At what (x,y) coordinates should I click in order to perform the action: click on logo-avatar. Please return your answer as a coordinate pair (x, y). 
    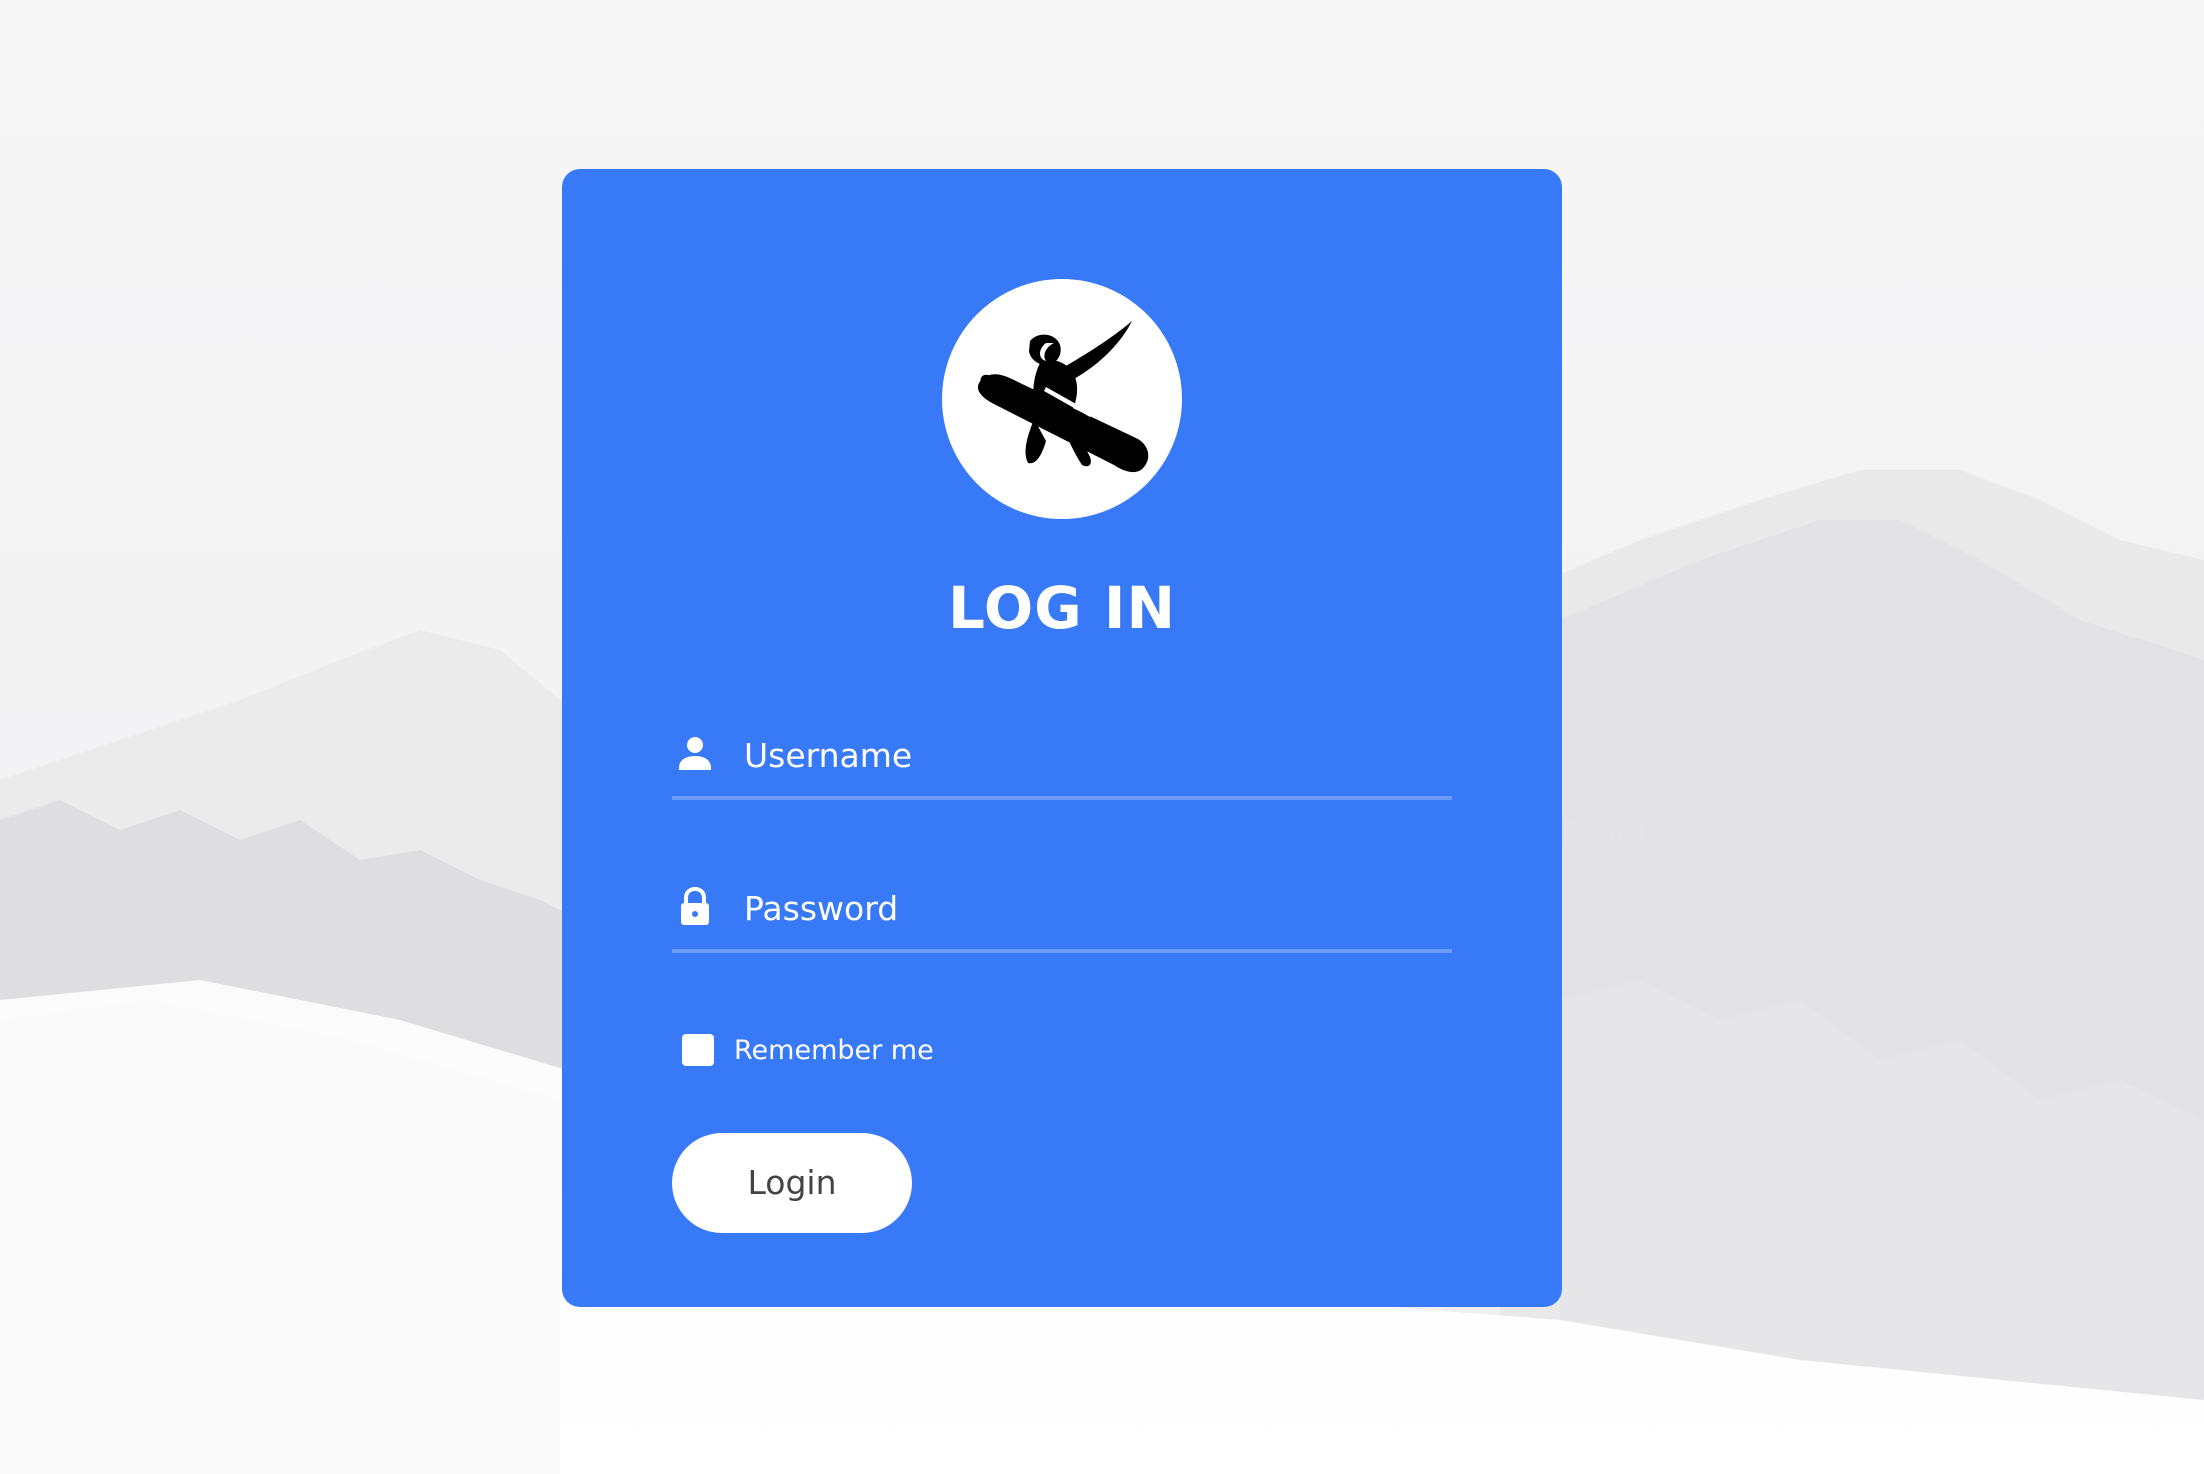
    Looking at the image, I should click on (1062, 399).